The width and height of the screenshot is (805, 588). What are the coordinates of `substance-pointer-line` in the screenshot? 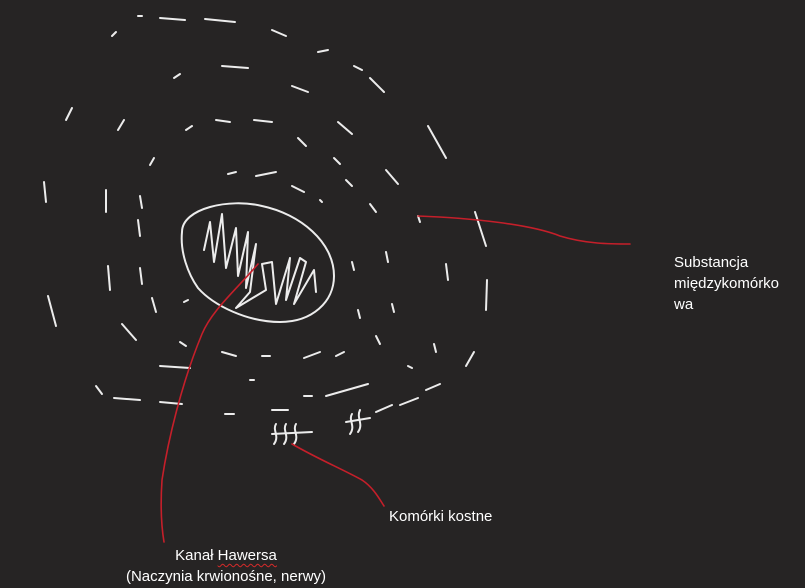 It's located at (524, 230).